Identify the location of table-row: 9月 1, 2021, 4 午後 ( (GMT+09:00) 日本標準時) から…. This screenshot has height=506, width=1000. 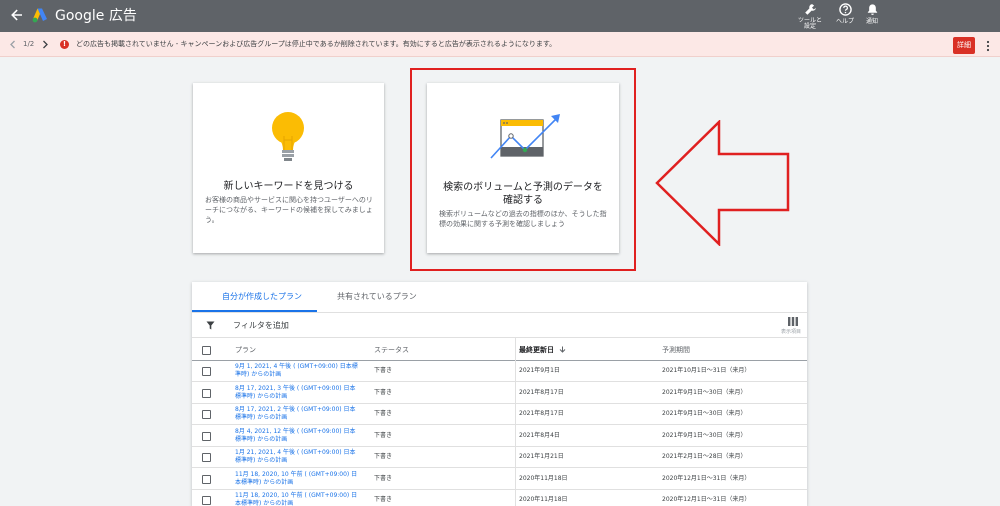
(499, 371).